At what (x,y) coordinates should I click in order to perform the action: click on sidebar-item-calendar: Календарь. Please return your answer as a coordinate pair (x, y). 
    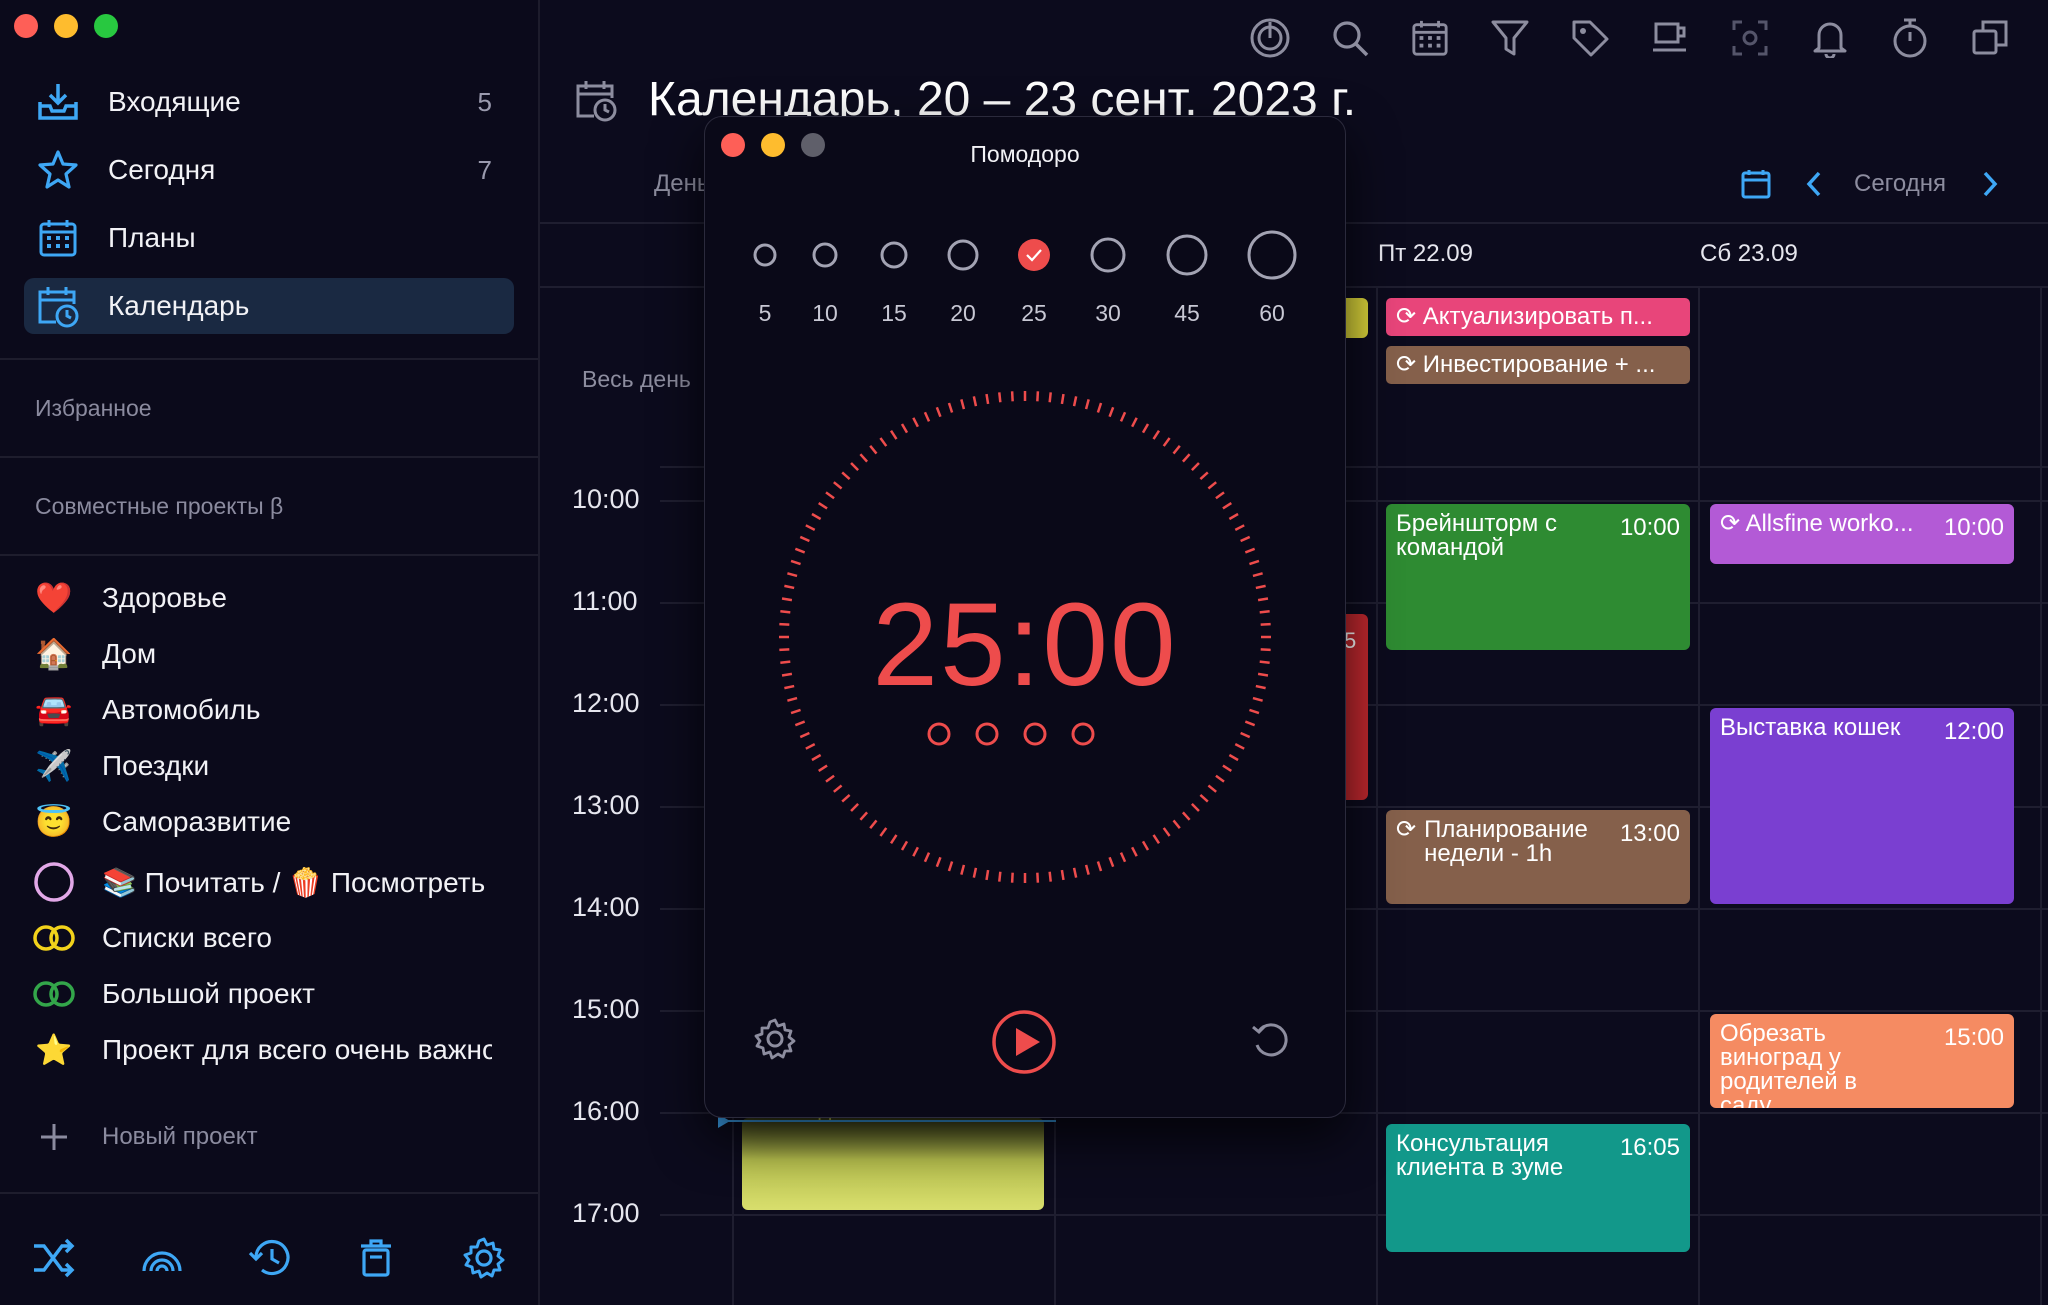
    Looking at the image, I should click on (269, 306).